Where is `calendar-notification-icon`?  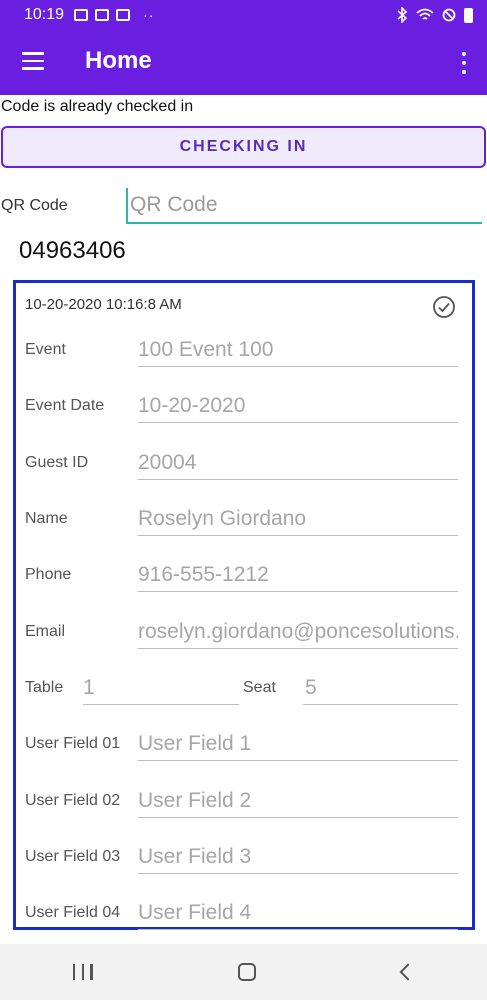
calendar-notification-icon is located at coordinates (81, 15).